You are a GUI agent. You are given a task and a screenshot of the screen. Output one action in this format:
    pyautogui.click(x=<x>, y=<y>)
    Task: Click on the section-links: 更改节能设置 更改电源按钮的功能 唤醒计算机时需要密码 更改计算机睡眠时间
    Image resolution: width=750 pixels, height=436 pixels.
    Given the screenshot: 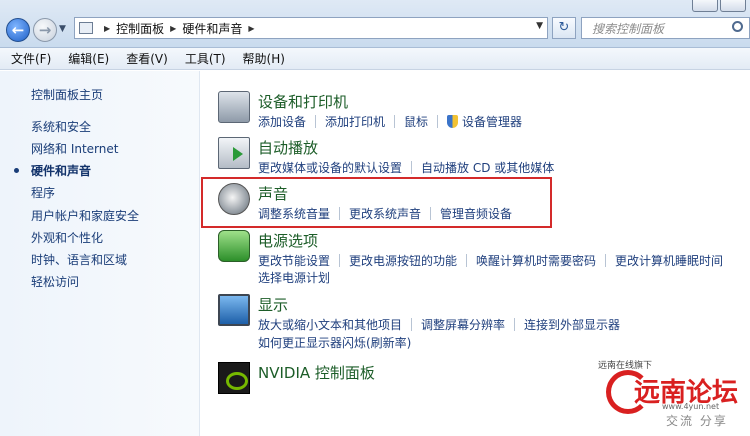 What is the action you would take?
    pyautogui.click(x=490, y=260)
    